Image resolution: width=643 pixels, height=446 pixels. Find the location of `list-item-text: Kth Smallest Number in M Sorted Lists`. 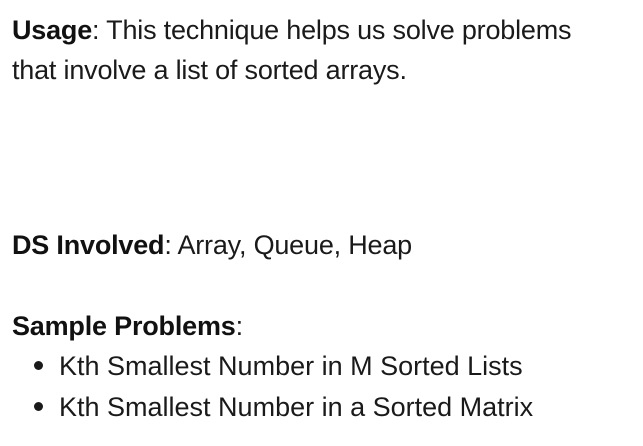

list-item-text: Kth Smallest Number in M Sorted Lists is located at coordinates (291, 366).